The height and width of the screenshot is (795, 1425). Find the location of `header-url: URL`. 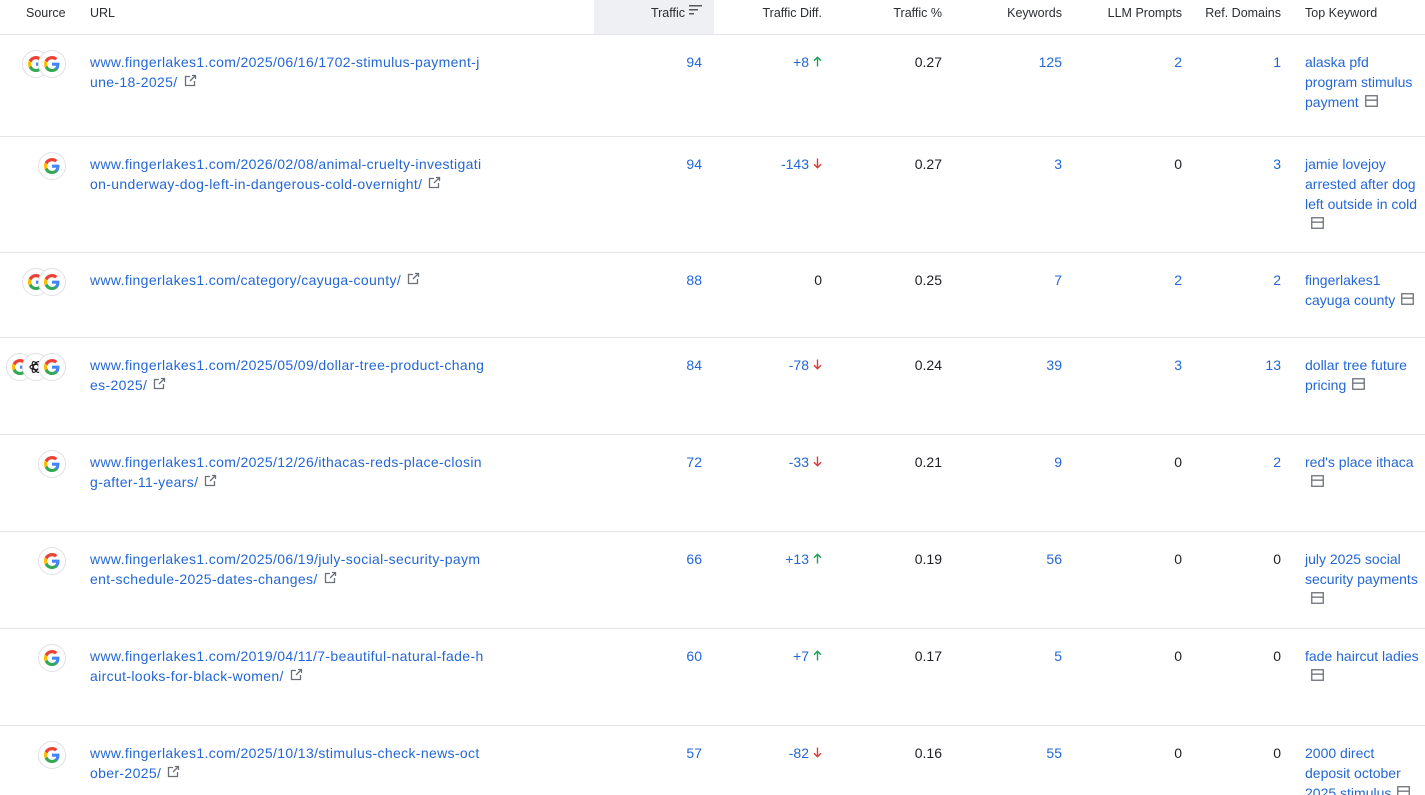

header-url: URL is located at coordinates (102, 17).